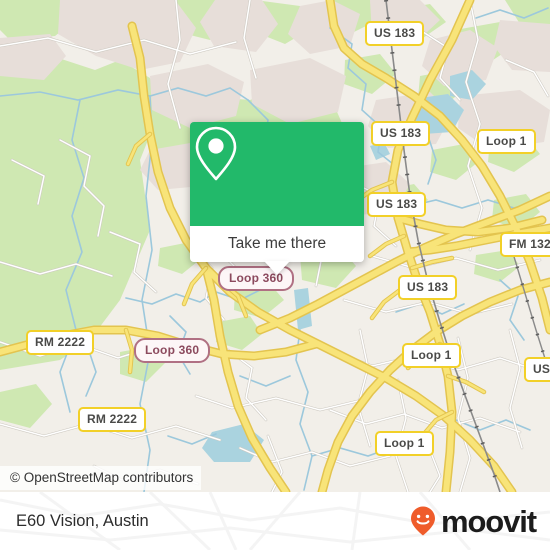  What do you see at coordinates (277, 174) in the screenshot?
I see `card-icon-panel` at bounding box center [277, 174].